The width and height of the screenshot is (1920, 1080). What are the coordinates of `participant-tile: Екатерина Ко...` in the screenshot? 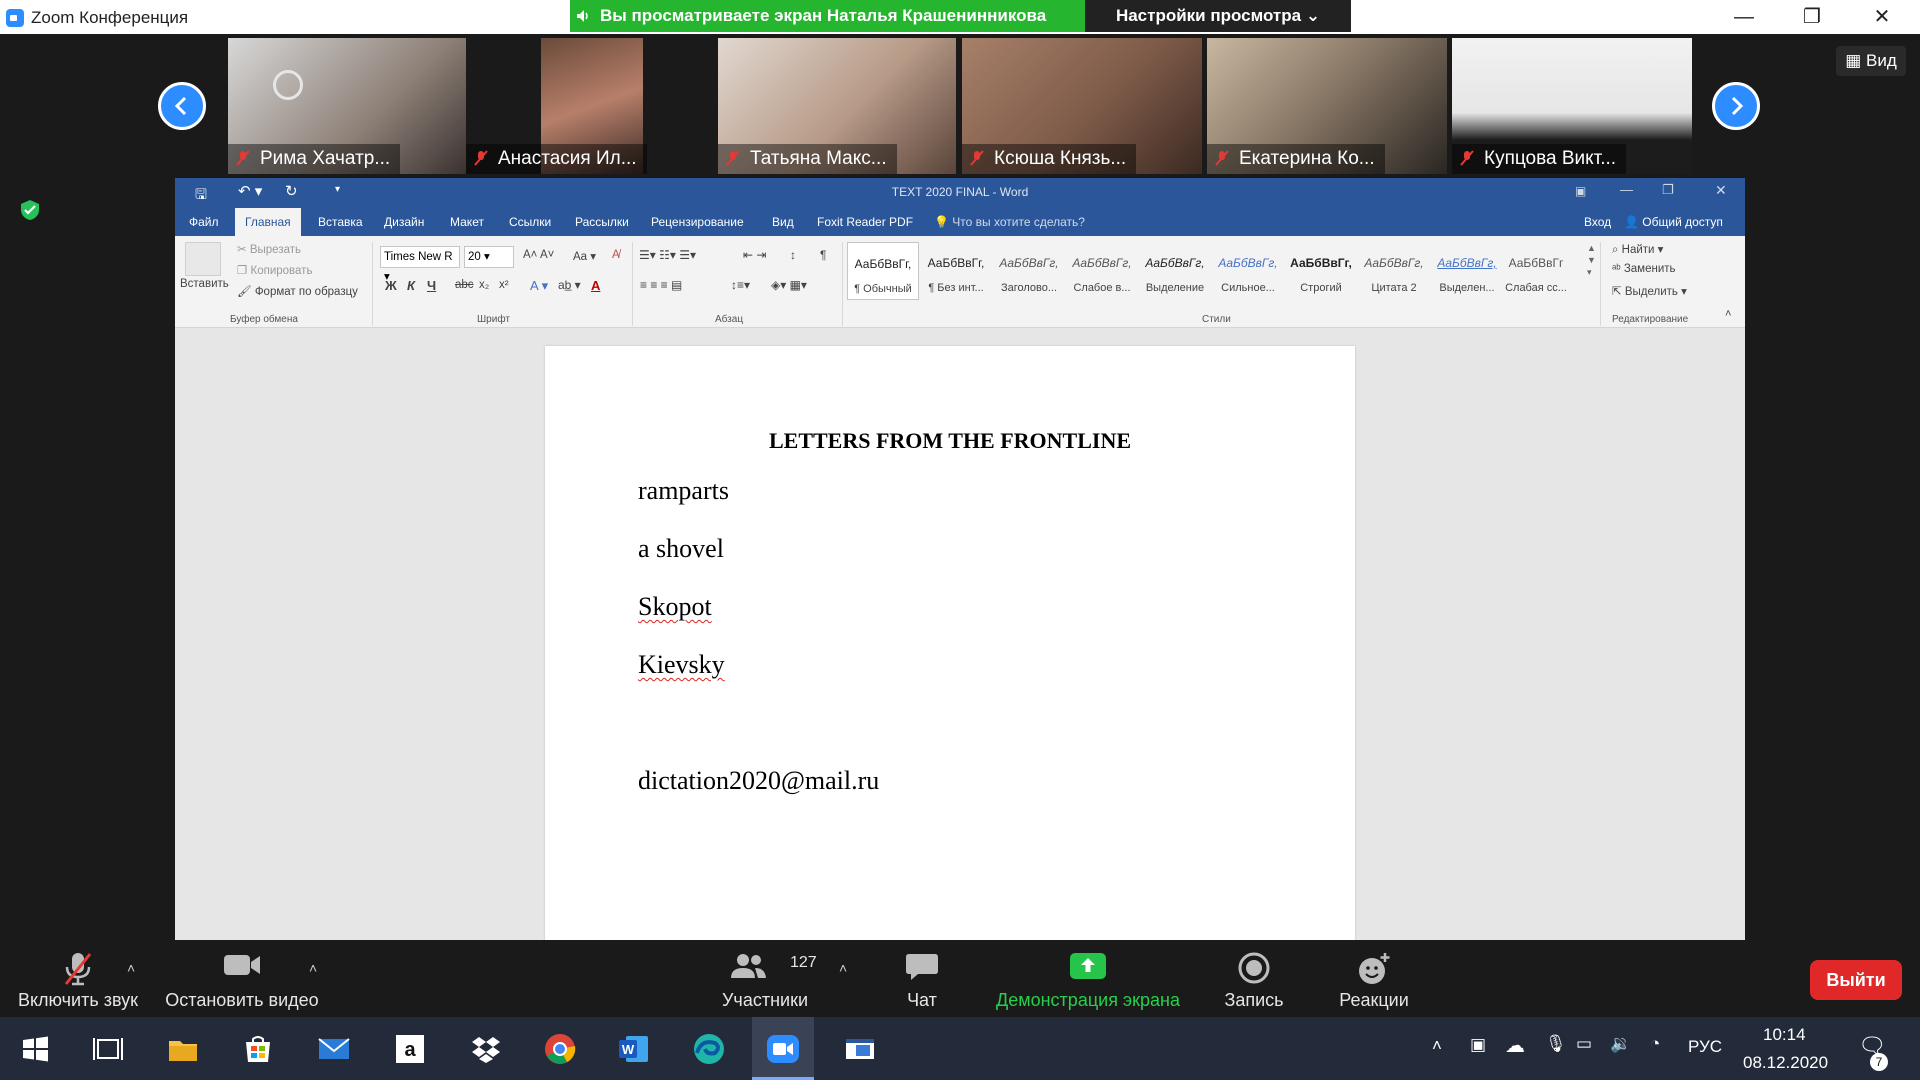 It's located at (1327, 106).